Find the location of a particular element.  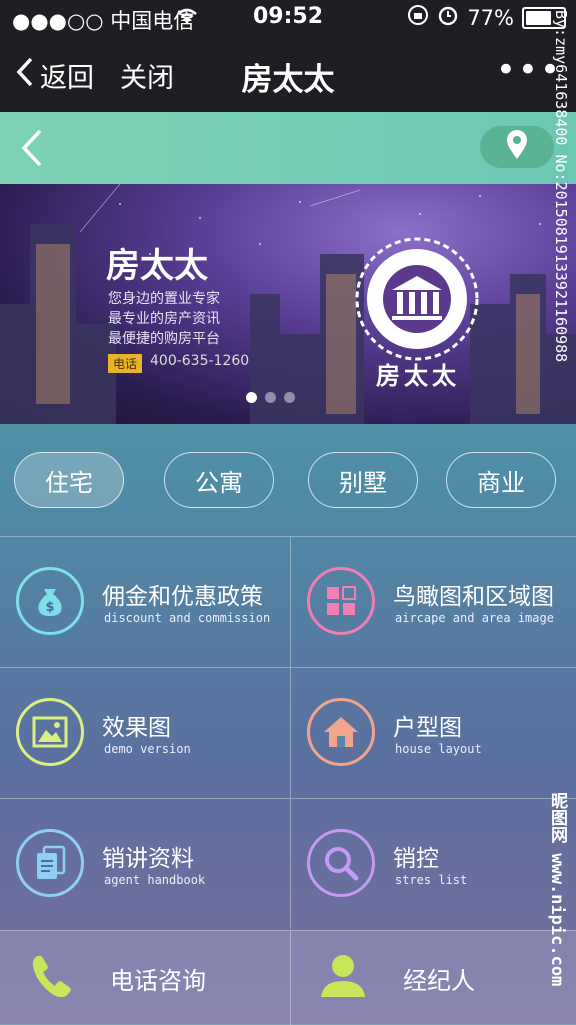

grid-squares-icon is located at coordinates (341, 601).